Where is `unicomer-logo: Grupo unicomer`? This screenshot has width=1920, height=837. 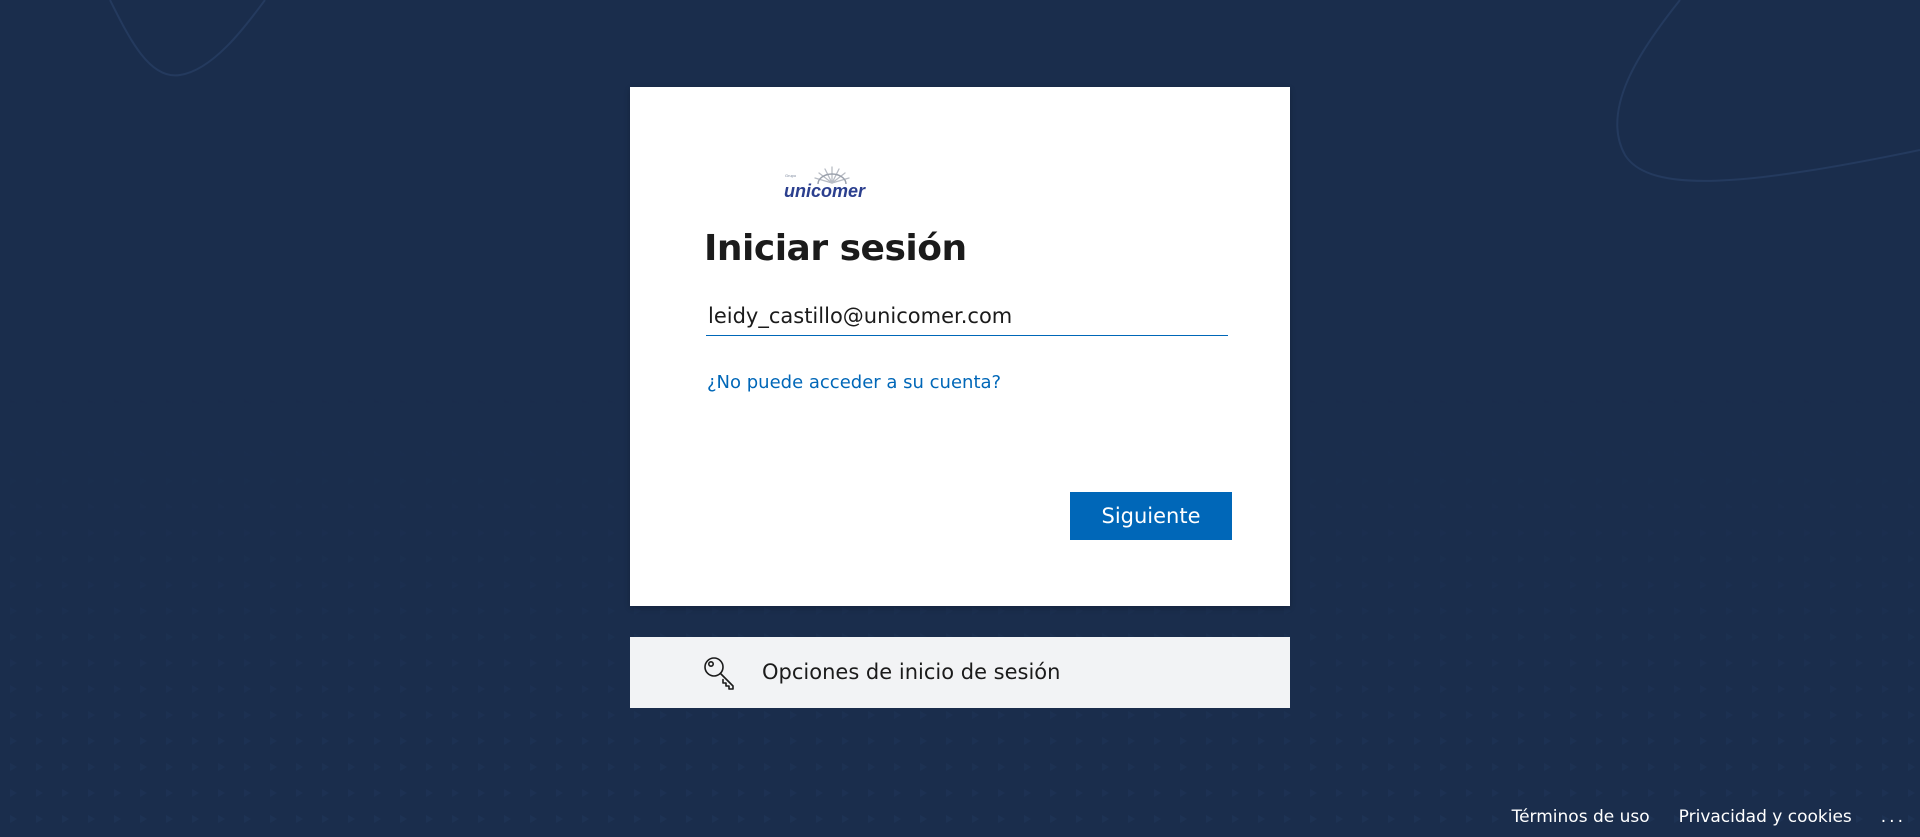 unicomer-logo: Grupo unicomer is located at coordinates (825, 183).